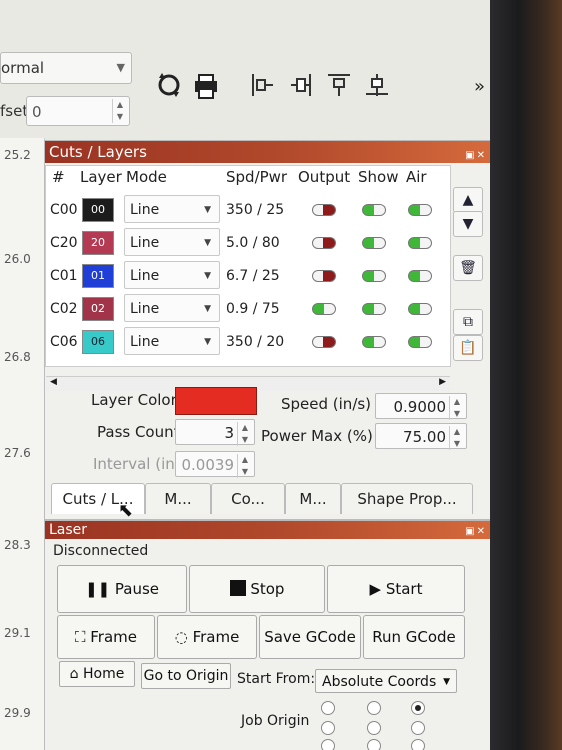 The width and height of the screenshot is (562, 750). What do you see at coordinates (310, 637) in the screenshot?
I see `save-gcode-button: Save GCode` at bounding box center [310, 637].